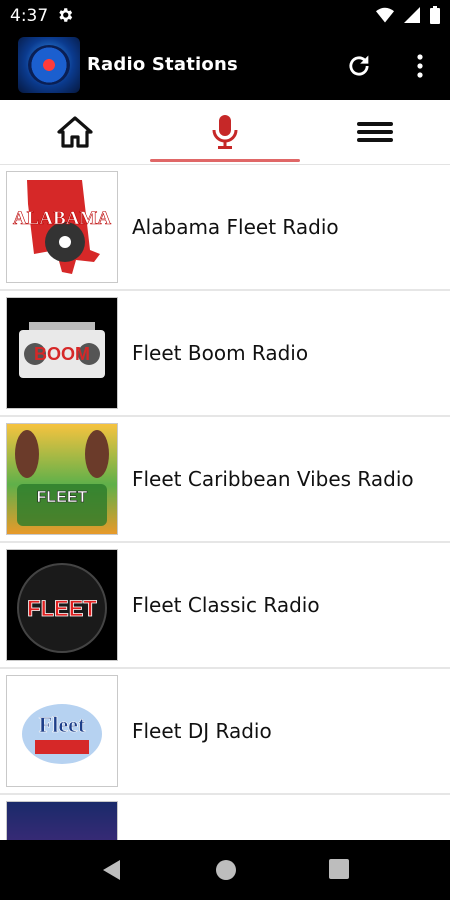 This screenshot has width=450, height=900. I want to click on station-item: FLEET Fleet Classic Radio, so click(225, 606).